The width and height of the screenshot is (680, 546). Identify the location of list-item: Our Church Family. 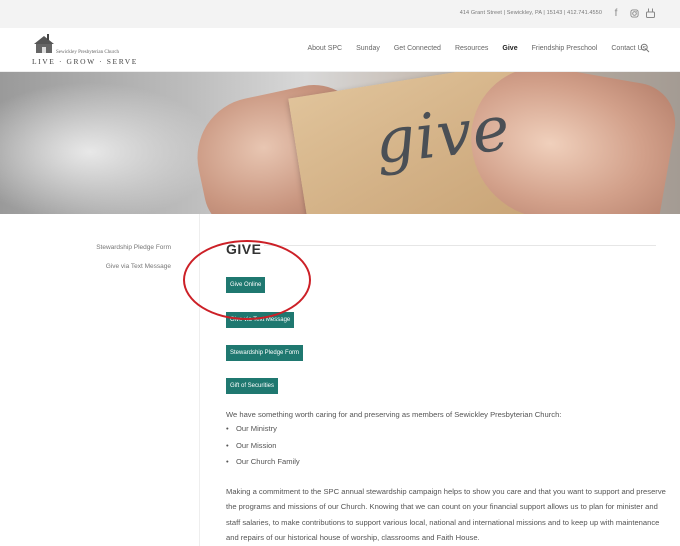
(263, 465).